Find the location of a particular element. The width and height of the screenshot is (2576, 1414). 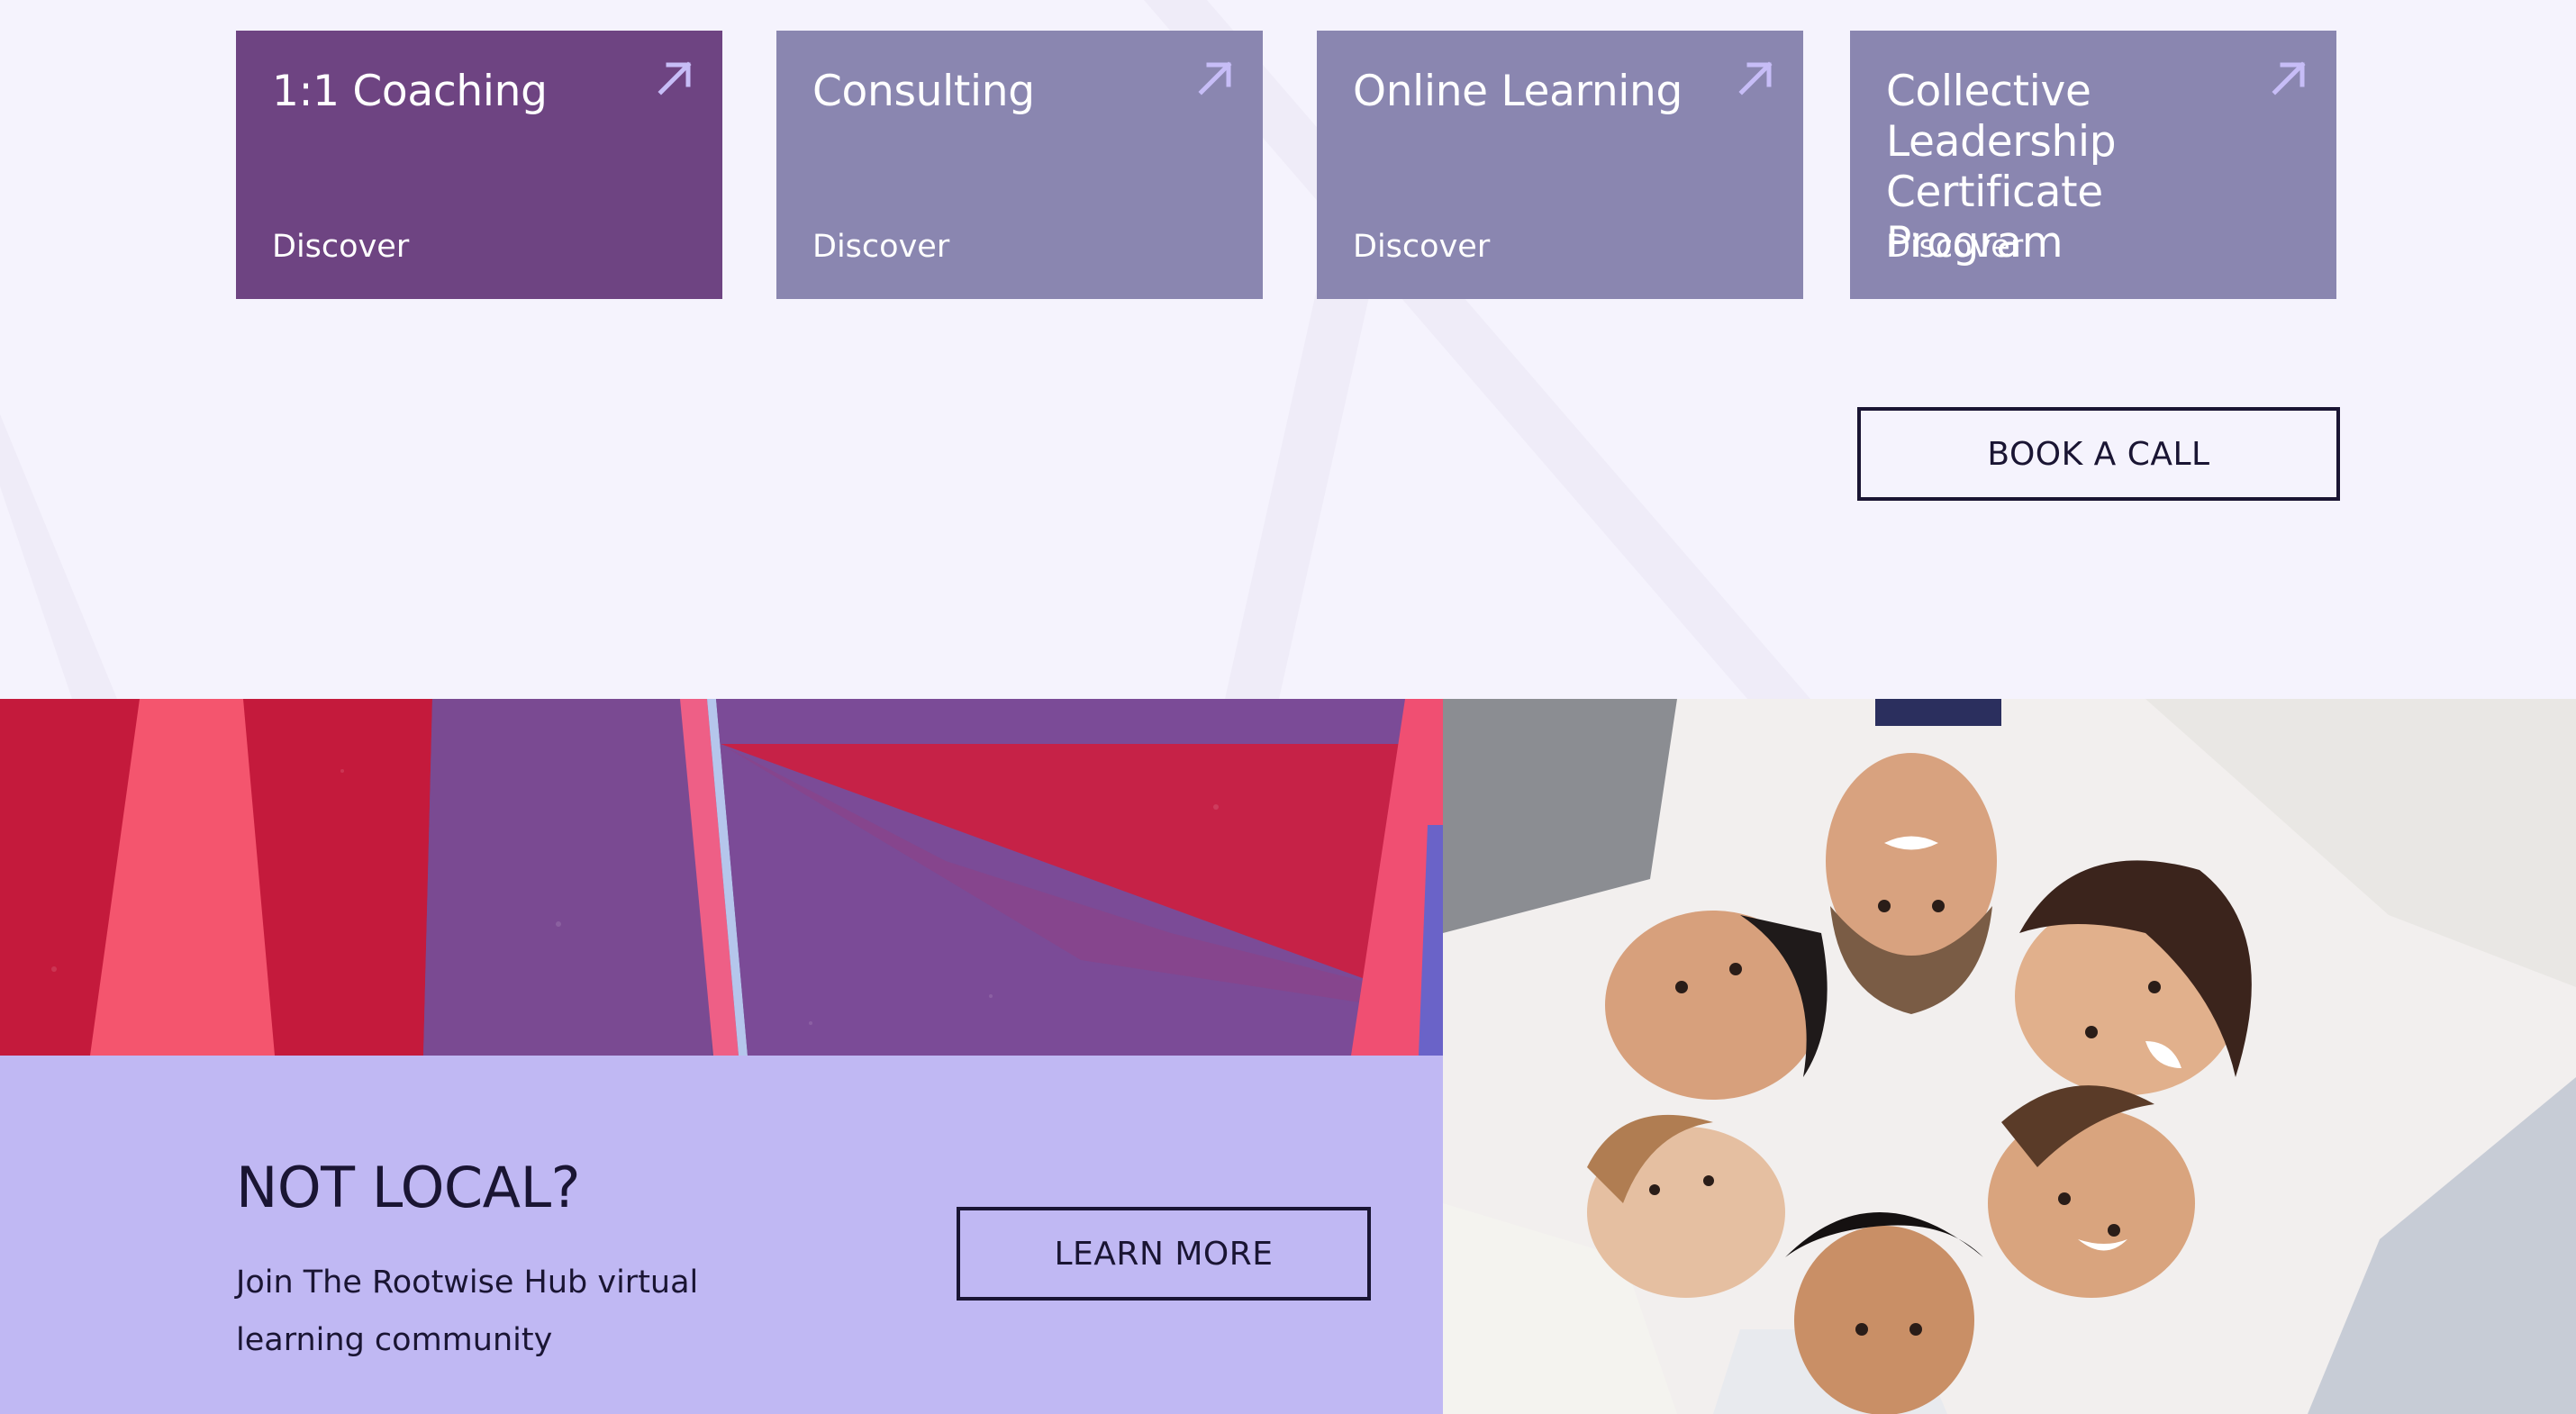

card-title: Consulting is located at coordinates (923, 91).